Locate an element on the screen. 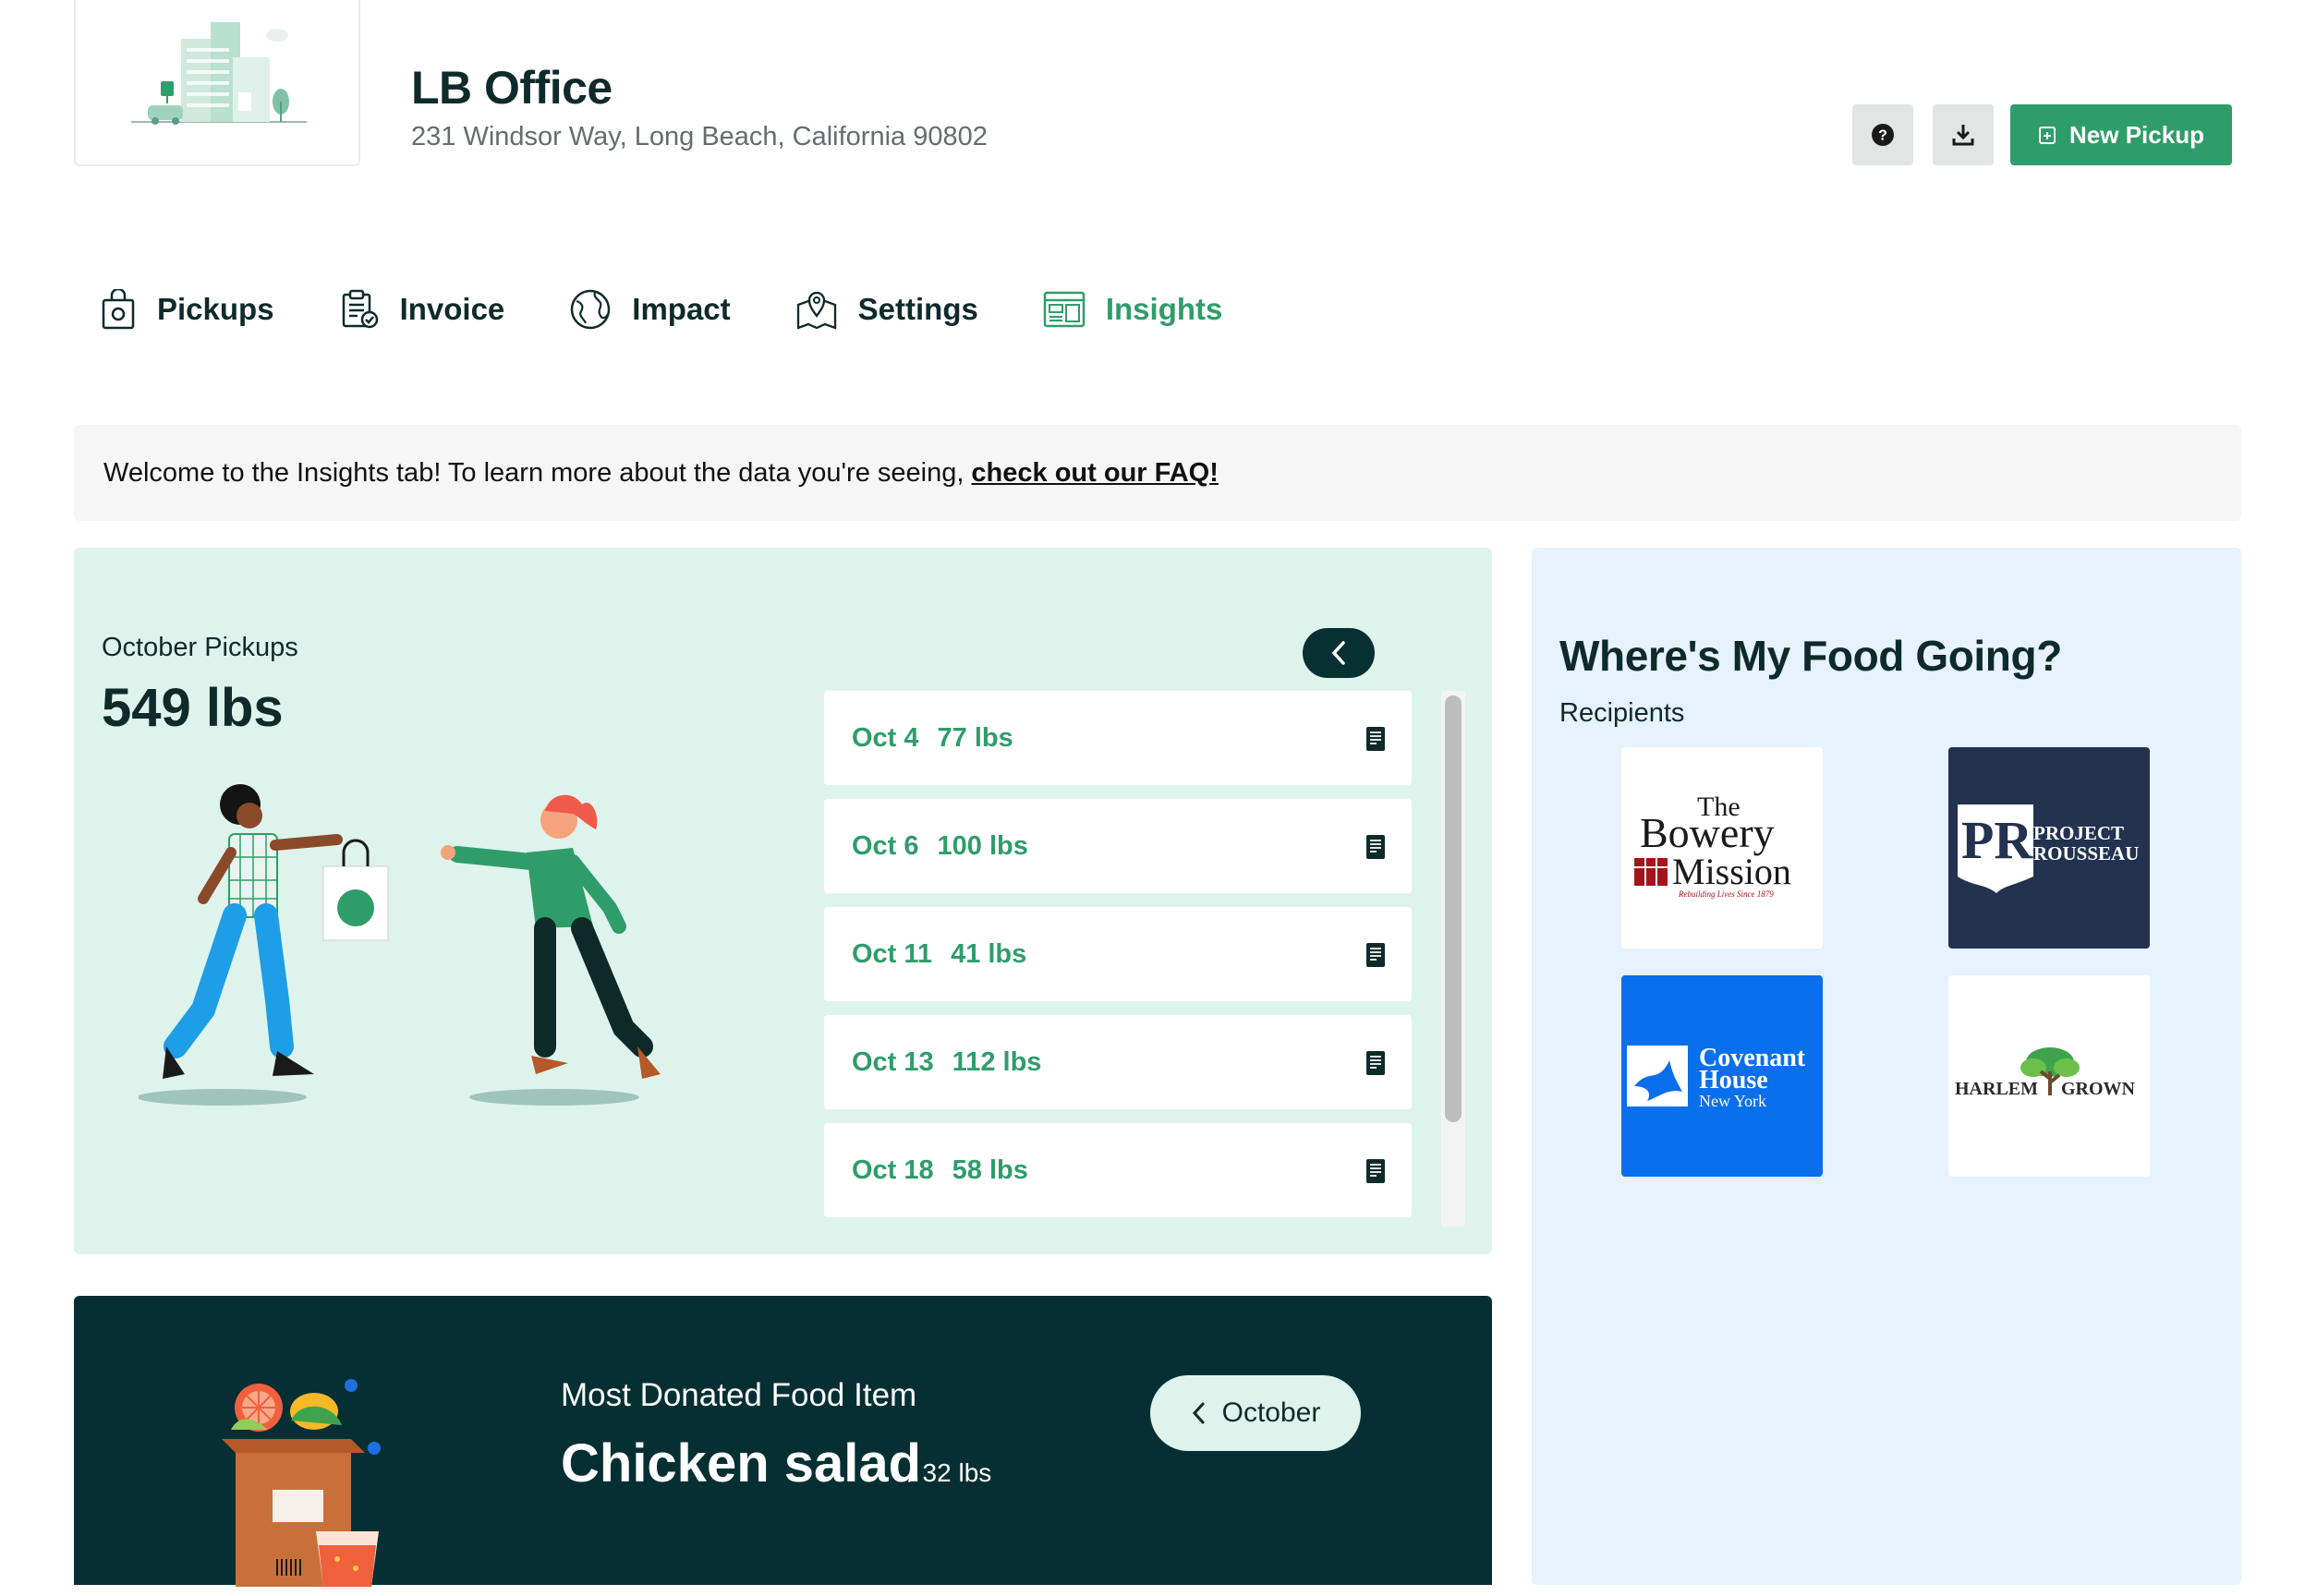 Image resolution: width=2317 pixels, height=1596 pixels. download-icon is located at coordinates (1963, 135).